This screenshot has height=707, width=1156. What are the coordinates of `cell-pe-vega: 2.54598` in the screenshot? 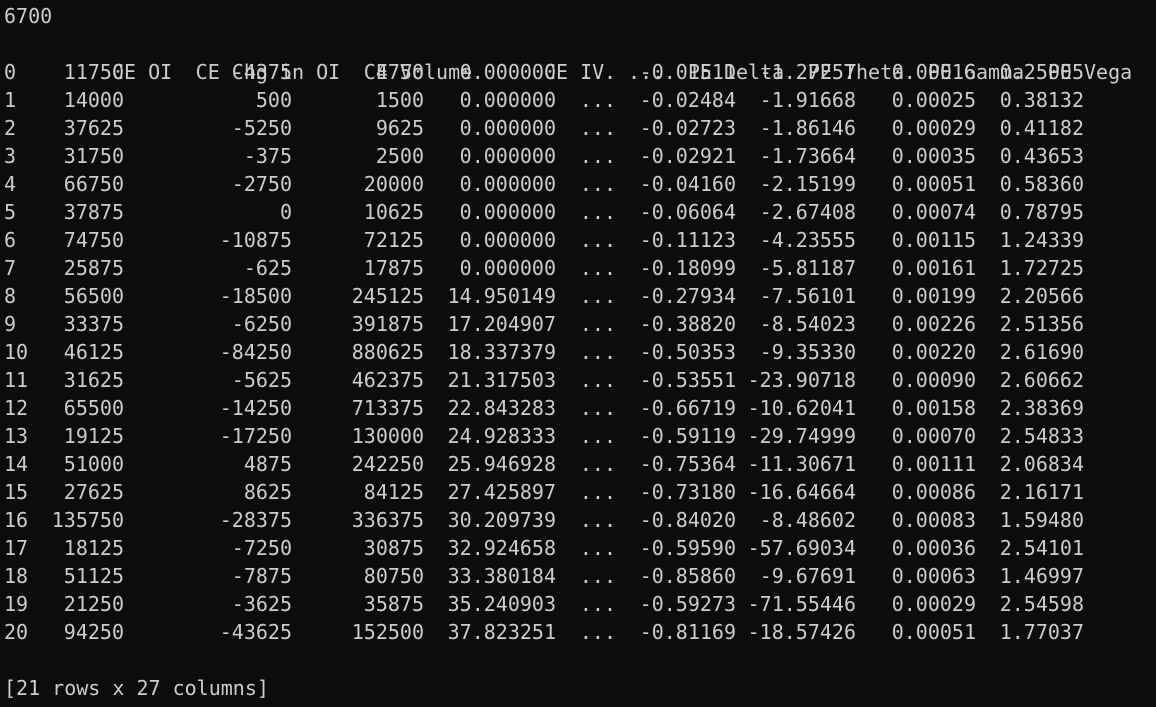 It's located at (1041, 604).